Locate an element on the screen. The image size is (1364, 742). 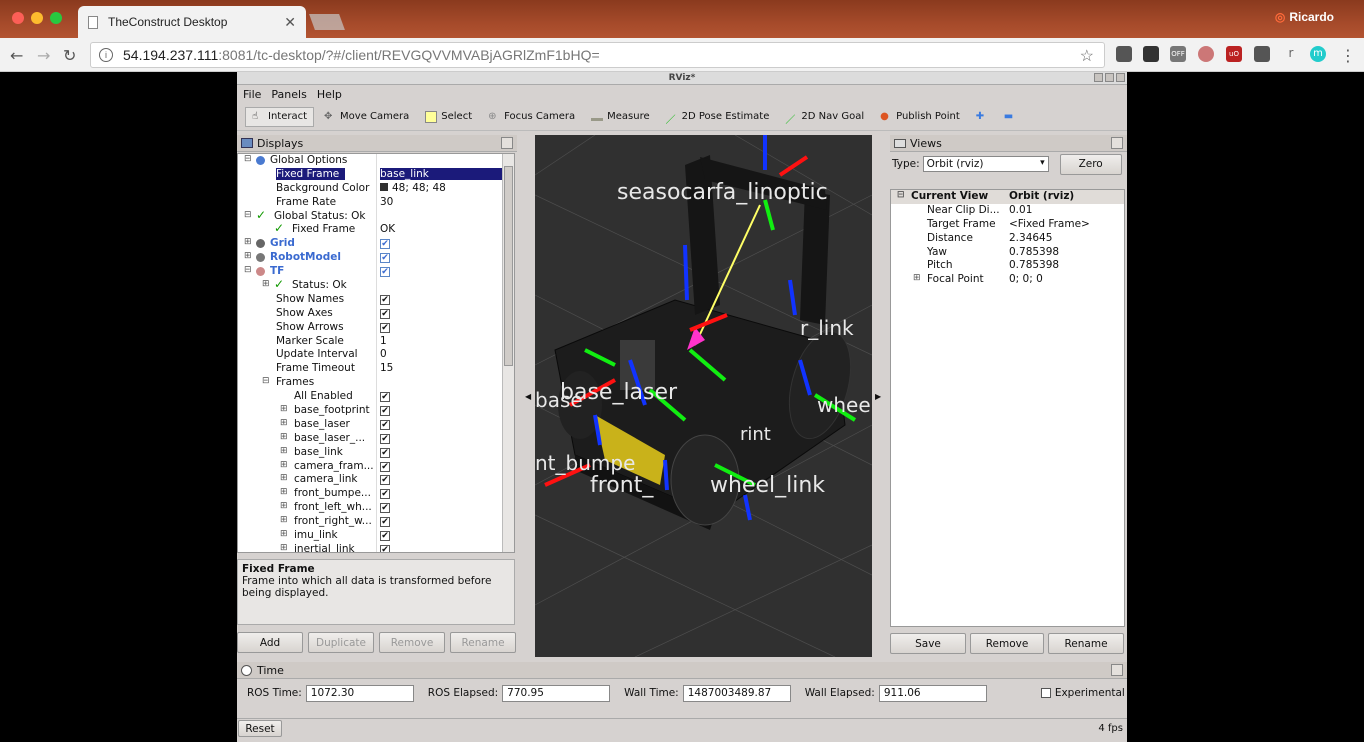
tool-publish-point: ● Publish Point is located at coordinates (920, 117).